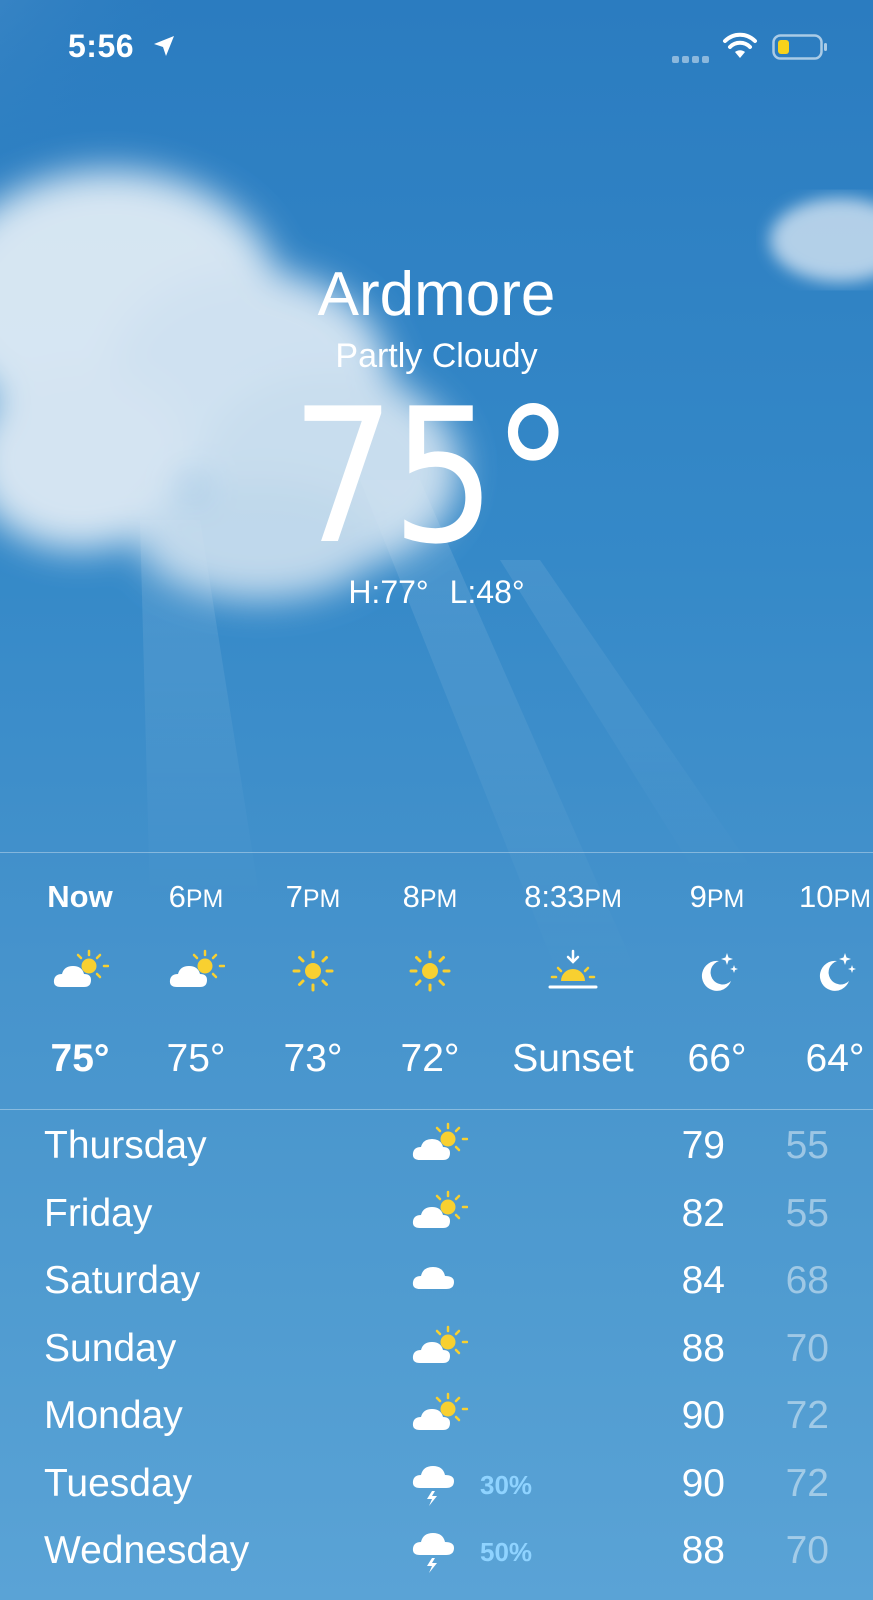 The image size is (873, 1600). What do you see at coordinates (807, 1280) in the screenshot?
I see `low-temperature: 68` at bounding box center [807, 1280].